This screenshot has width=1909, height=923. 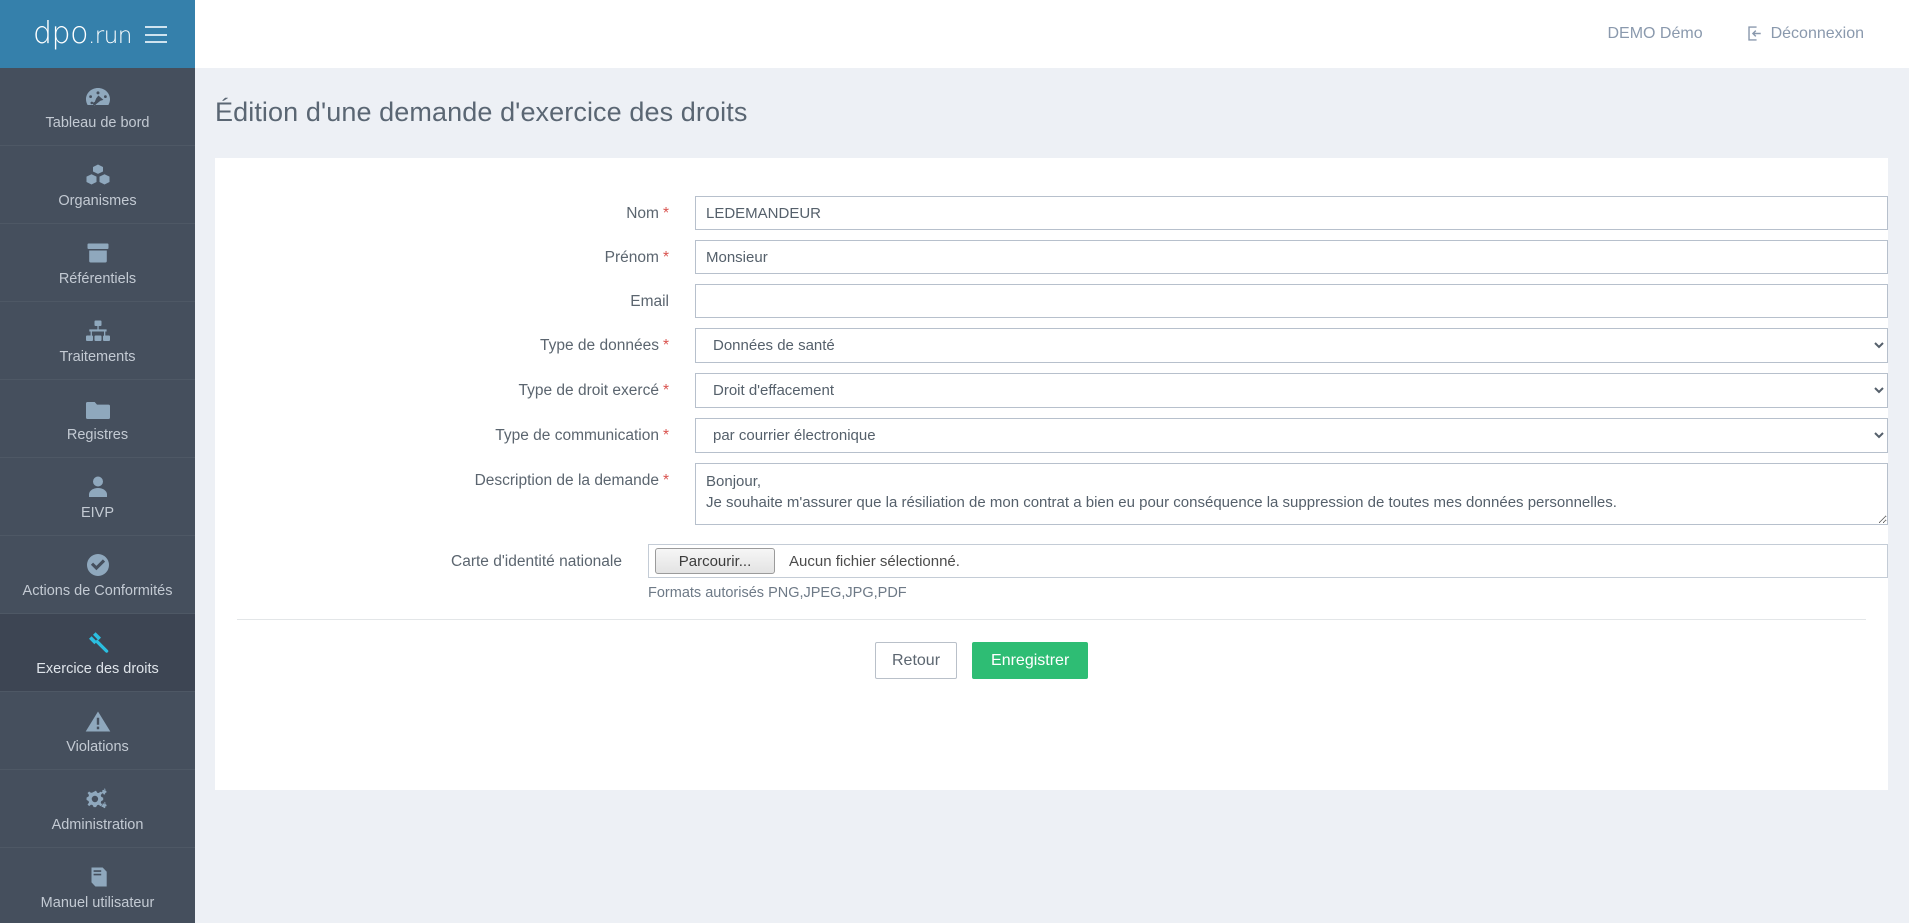 I want to click on sidebar-item-label: Organismes, so click(x=97, y=200).